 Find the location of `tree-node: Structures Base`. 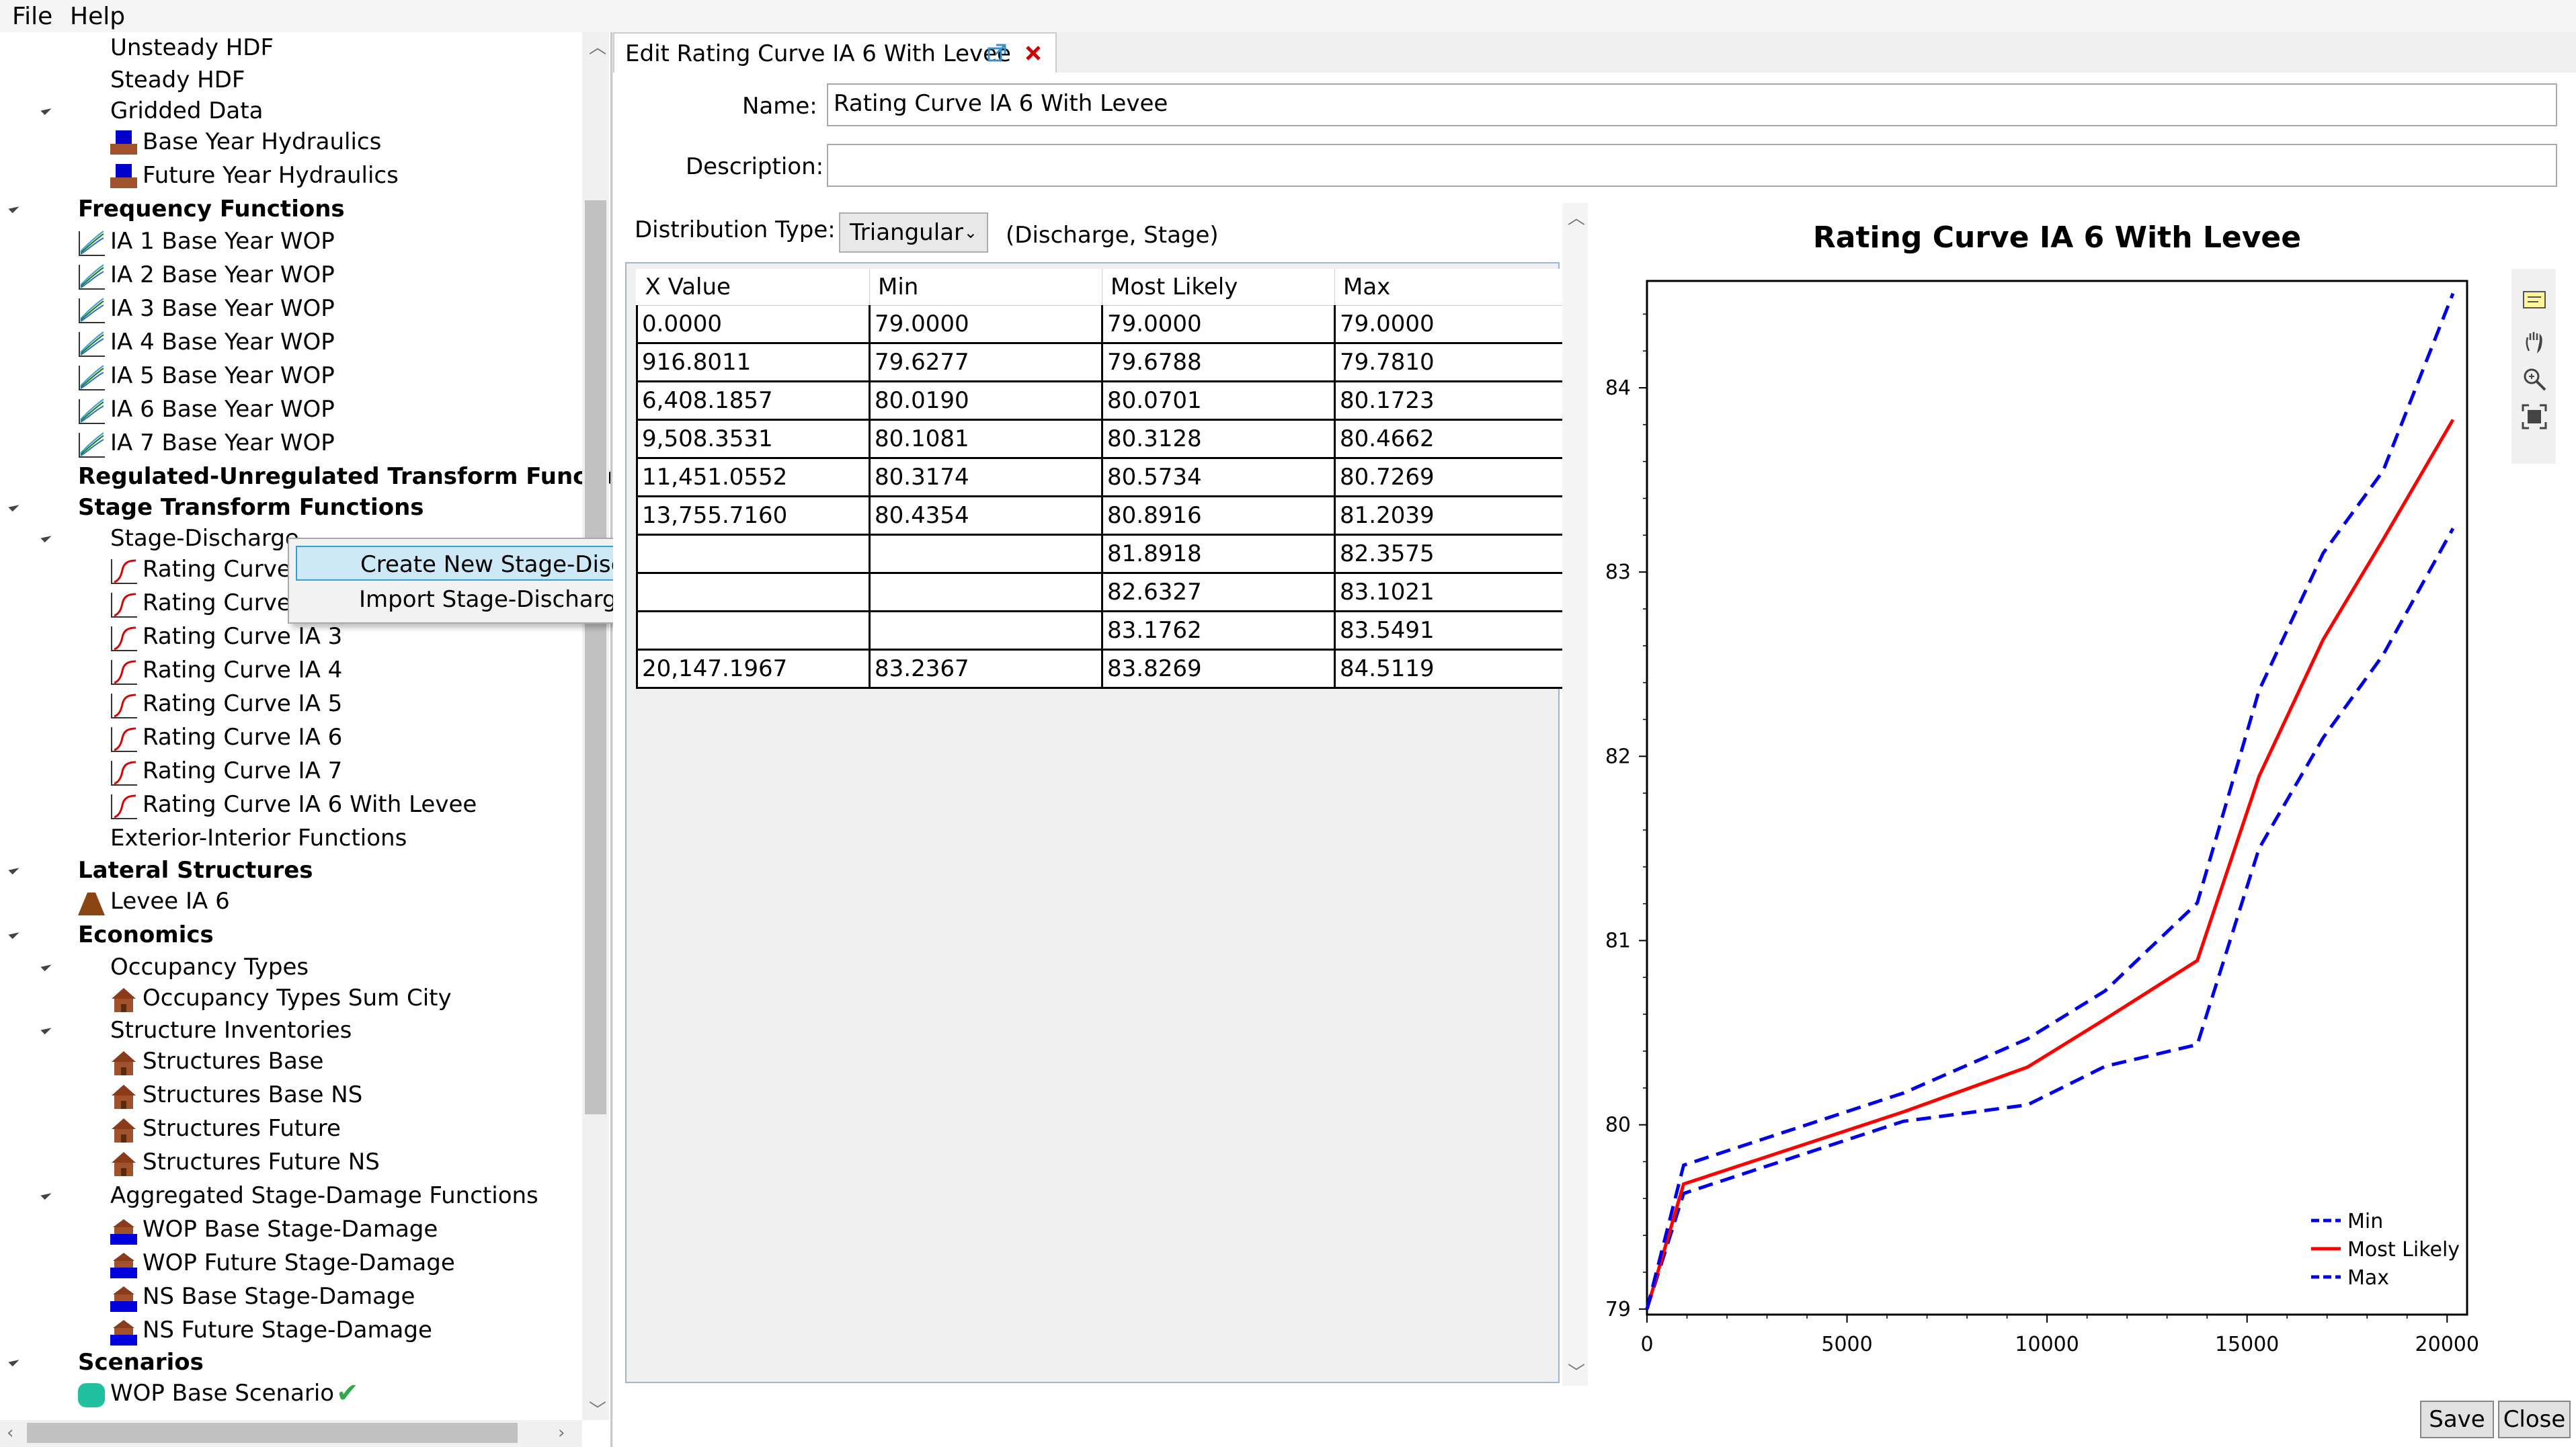

tree-node: Structures Base is located at coordinates (356, 1061).